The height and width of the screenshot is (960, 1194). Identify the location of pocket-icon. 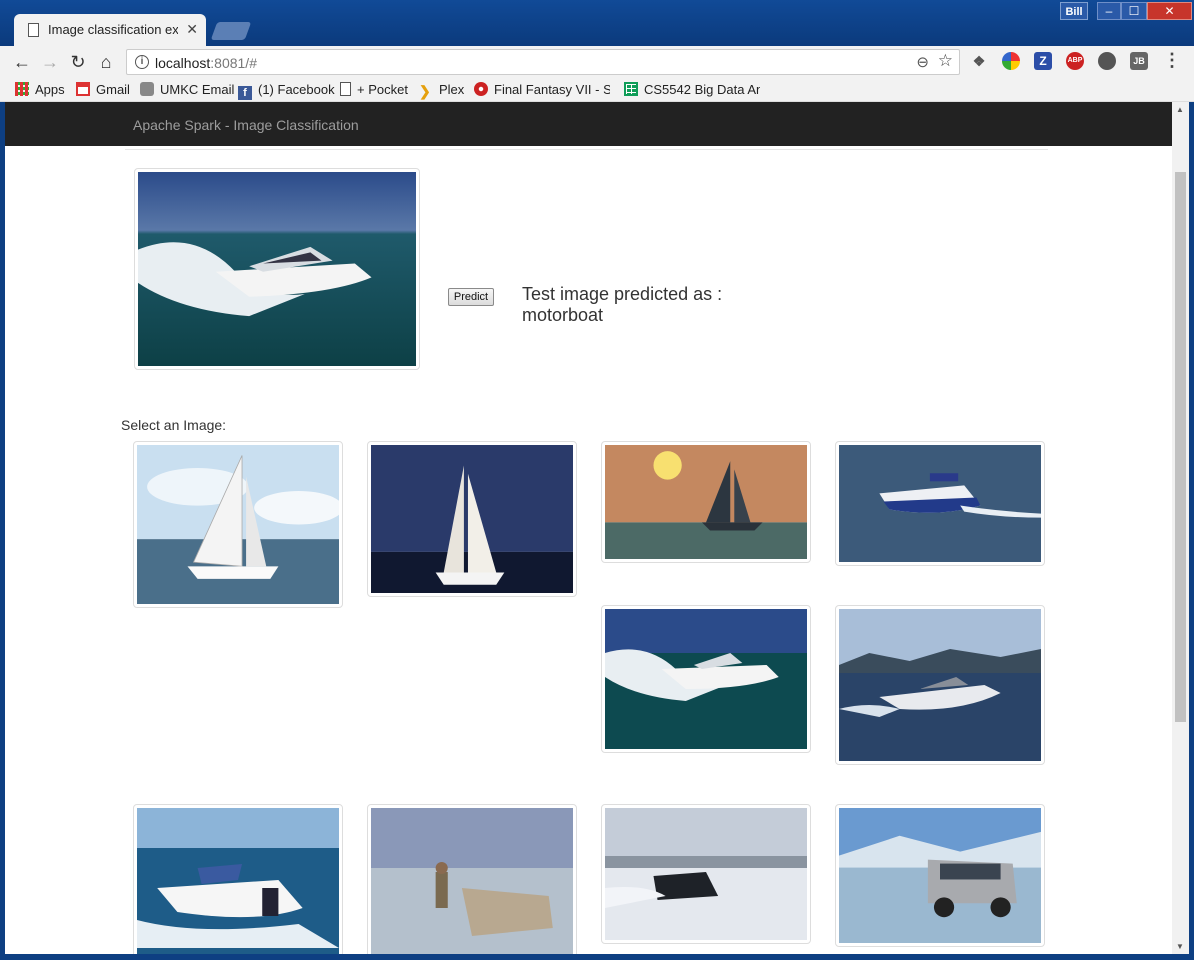
(1107, 61).